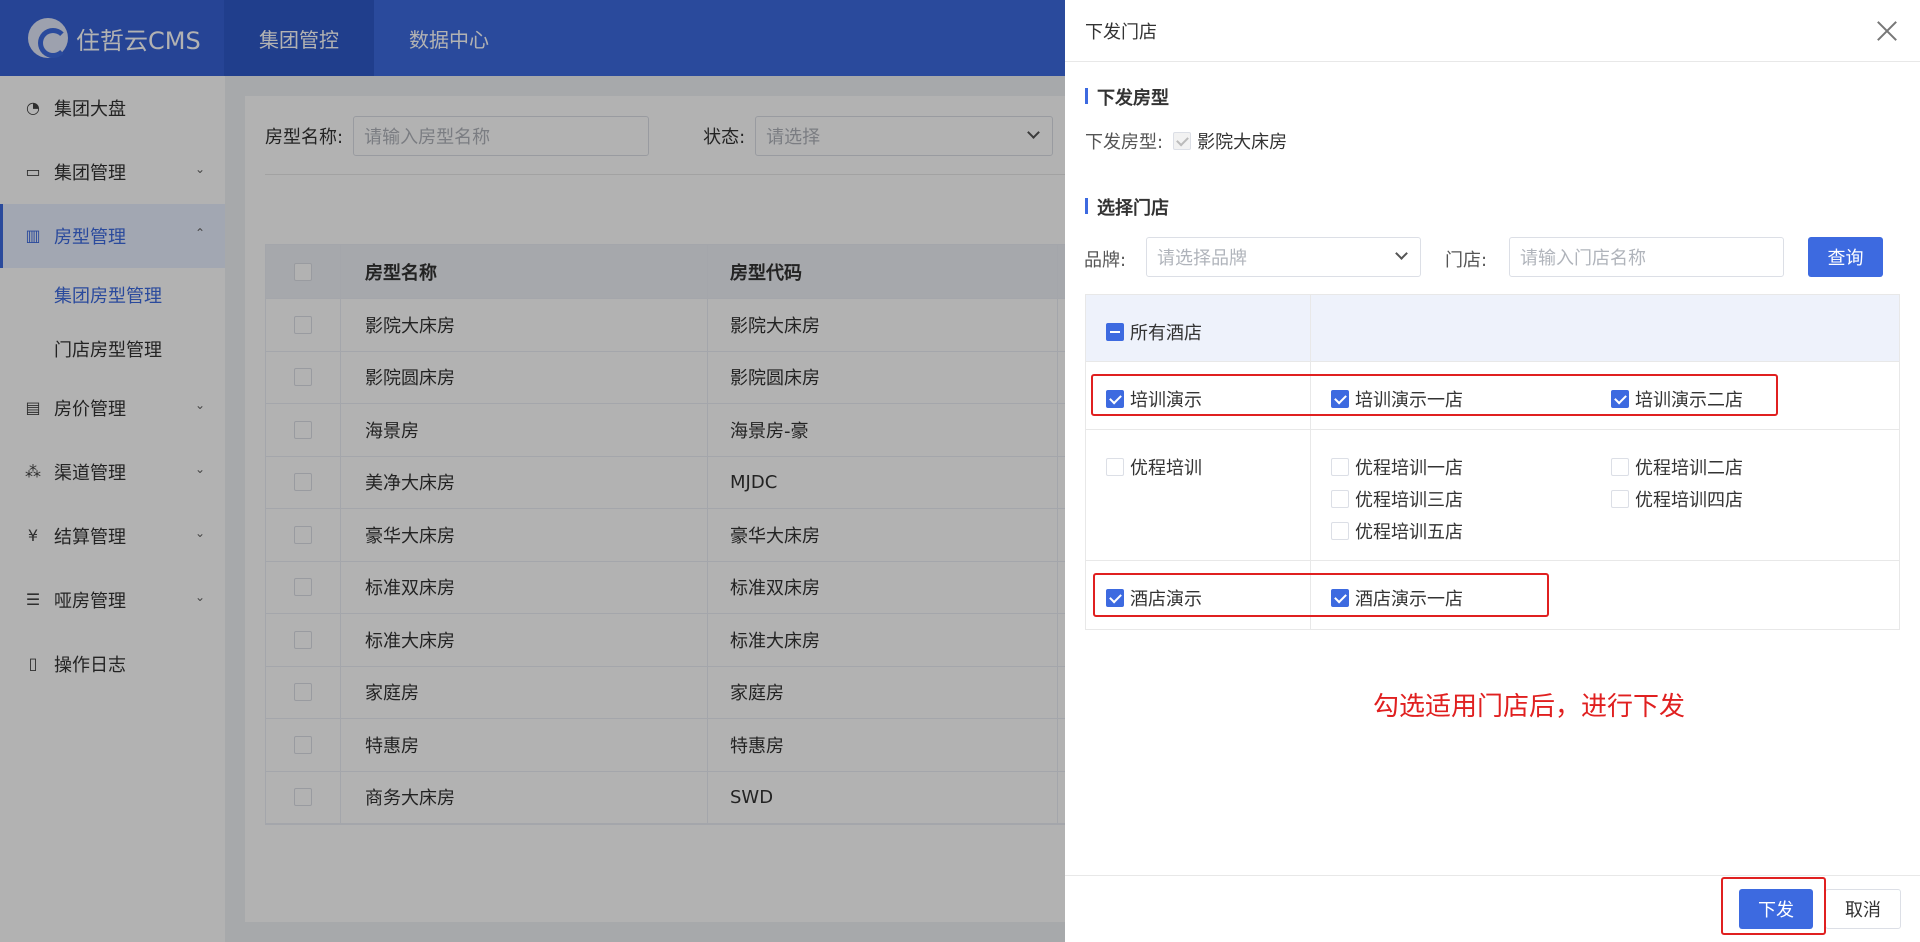  I want to click on drawer-header: 下发门店, so click(1492, 31).